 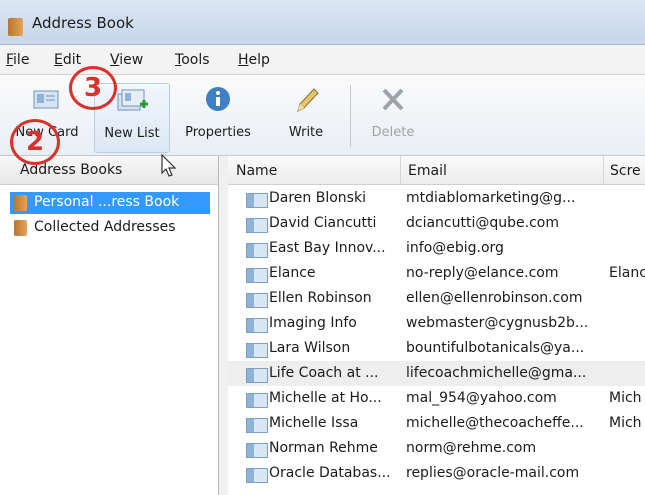 I want to click on delete-x-icon, so click(x=393, y=99).